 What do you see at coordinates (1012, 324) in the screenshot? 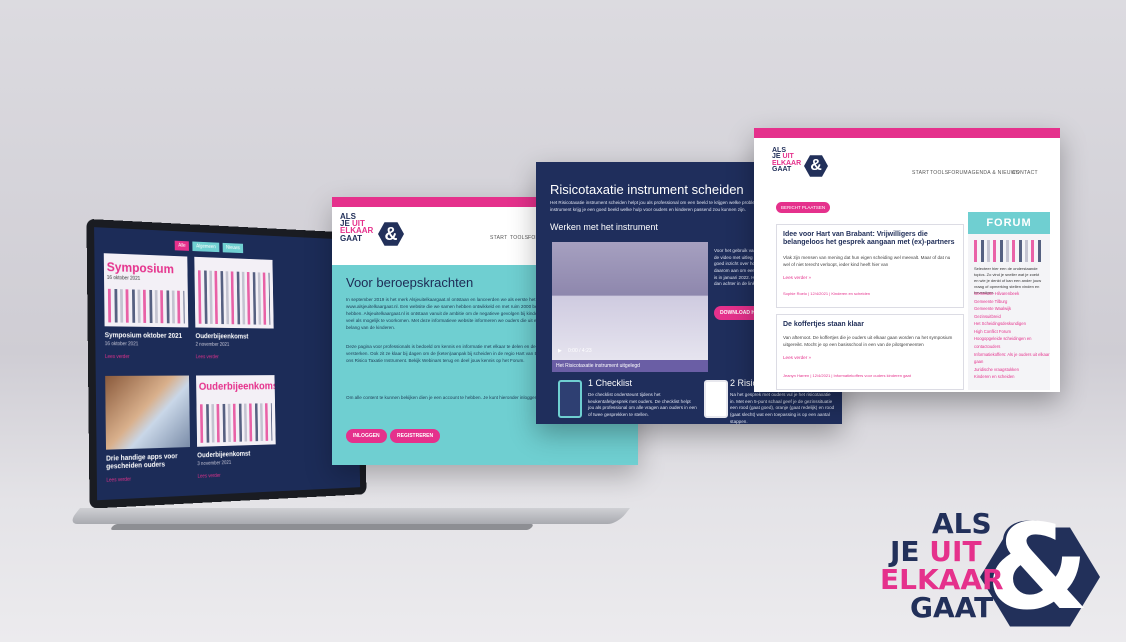
I see `topic-link: Het Scheidingsdeskundigen` at bounding box center [1012, 324].